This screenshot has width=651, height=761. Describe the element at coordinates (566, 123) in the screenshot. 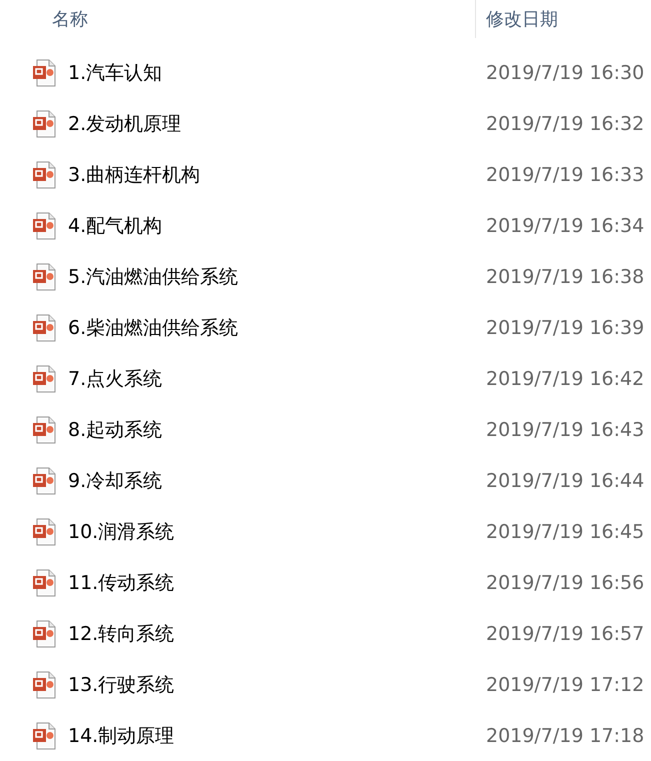

I see `modified-date: 2019/7/19 16:32` at that location.